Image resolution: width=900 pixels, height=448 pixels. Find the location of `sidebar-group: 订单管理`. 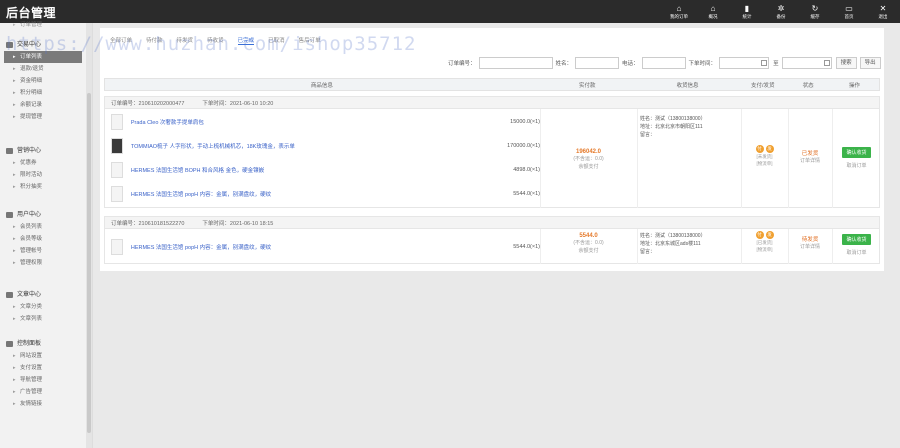

sidebar-group: 订单管理 is located at coordinates (43, 25).